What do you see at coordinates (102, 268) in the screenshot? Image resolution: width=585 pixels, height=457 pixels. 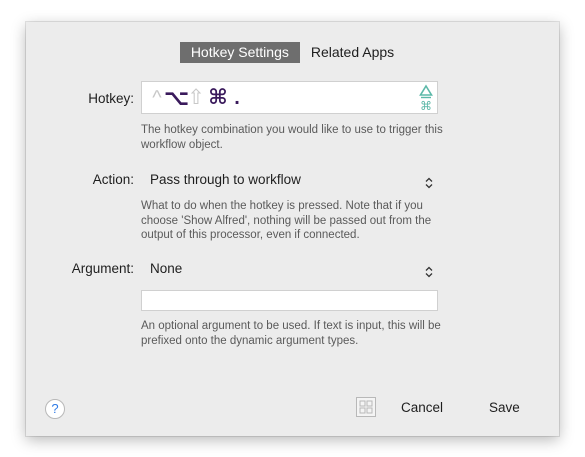 I see `argument-label: Argument:` at bounding box center [102, 268].